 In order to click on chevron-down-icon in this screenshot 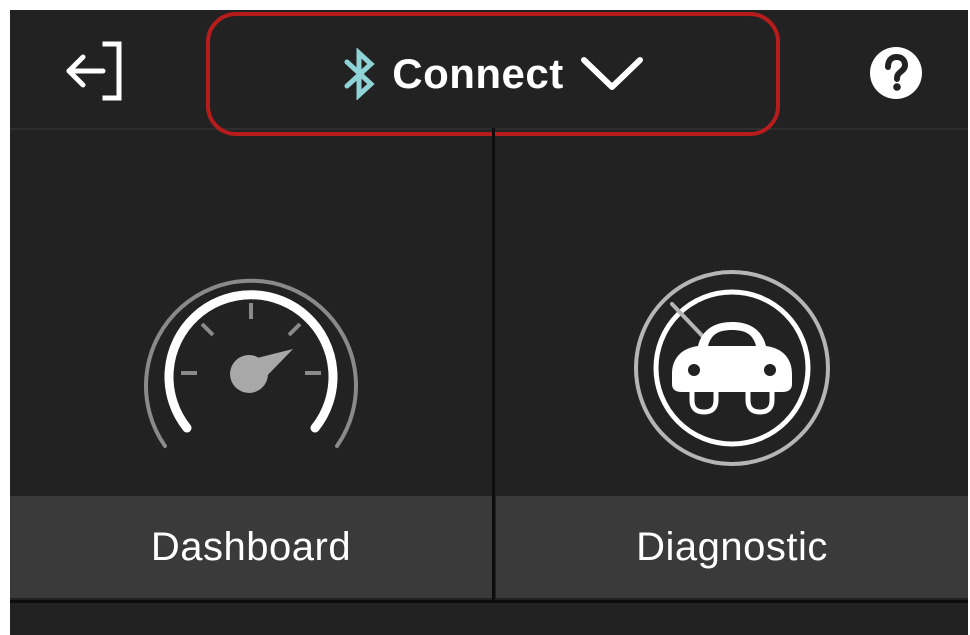, I will do `click(611, 73)`.